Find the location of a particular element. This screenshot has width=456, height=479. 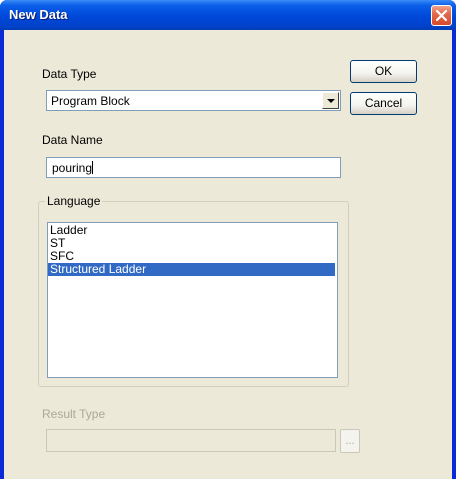

text-caret is located at coordinates (93, 167).